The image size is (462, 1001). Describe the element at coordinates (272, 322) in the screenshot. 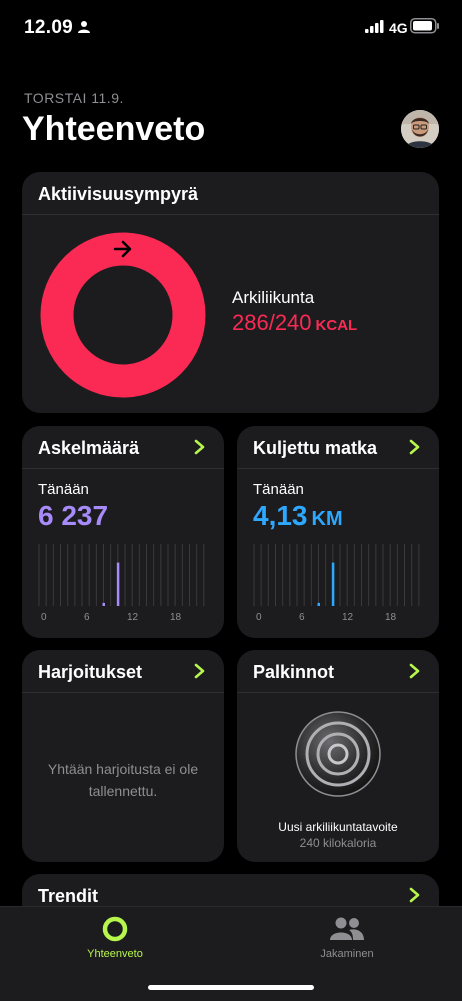

I see `move-value: 286/240` at that location.